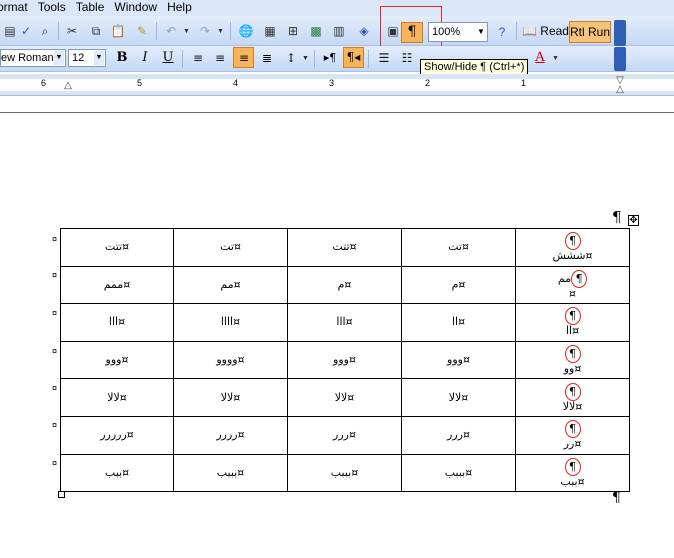  What do you see at coordinates (572, 285) in the screenshot?
I see `table-cell: مم ¶ ¤` at bounding box center [572, 285].